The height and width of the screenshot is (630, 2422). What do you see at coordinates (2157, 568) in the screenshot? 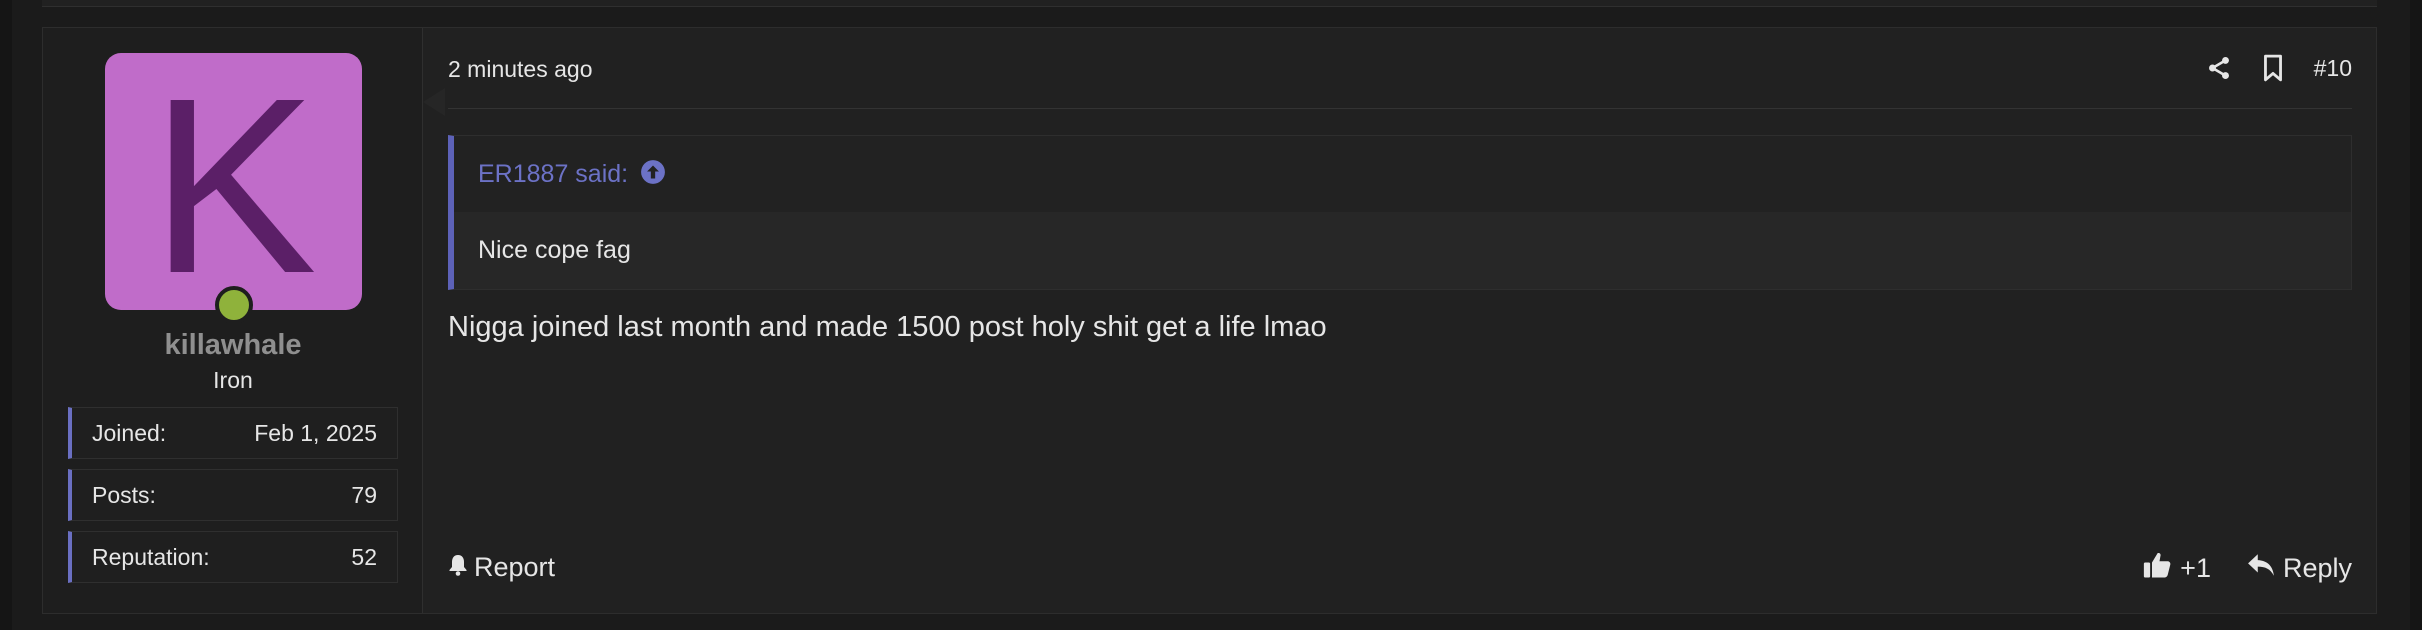
I see `thumbs-up-icon` at bounding box center [2157, 568].